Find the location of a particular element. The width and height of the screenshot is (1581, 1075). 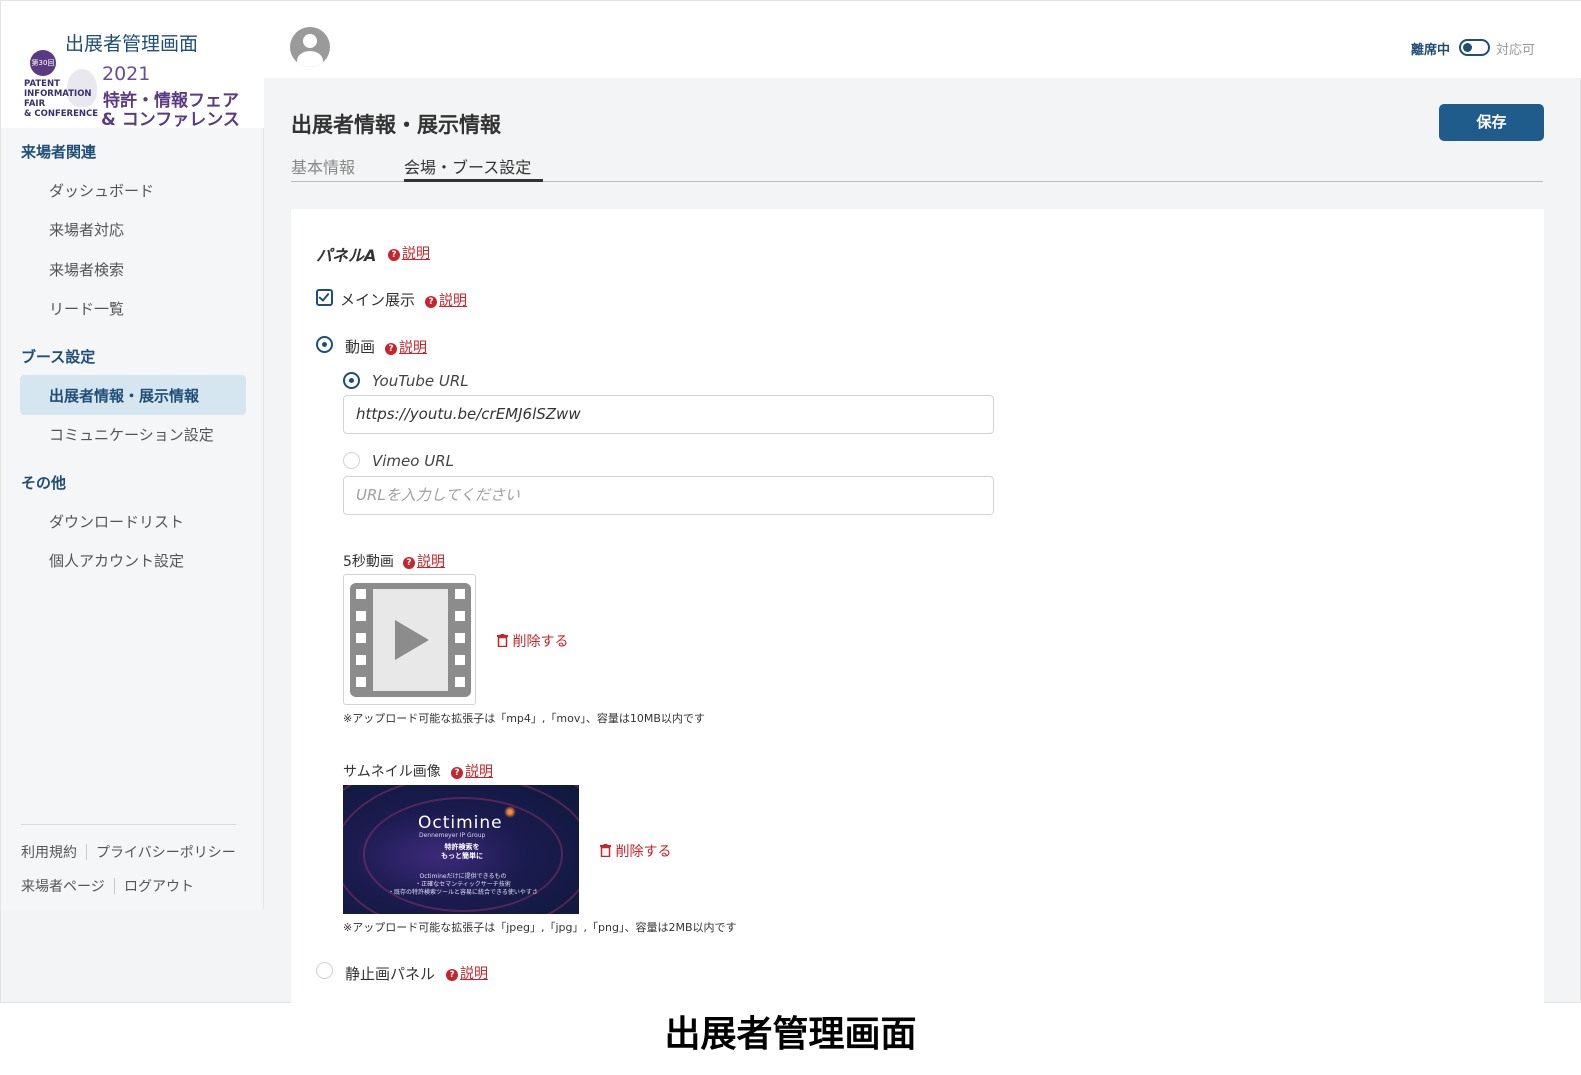

fair-logo-latin: PATENT INFORMATION FAIR & CONFERENCE is located at coordinates (61, 99).